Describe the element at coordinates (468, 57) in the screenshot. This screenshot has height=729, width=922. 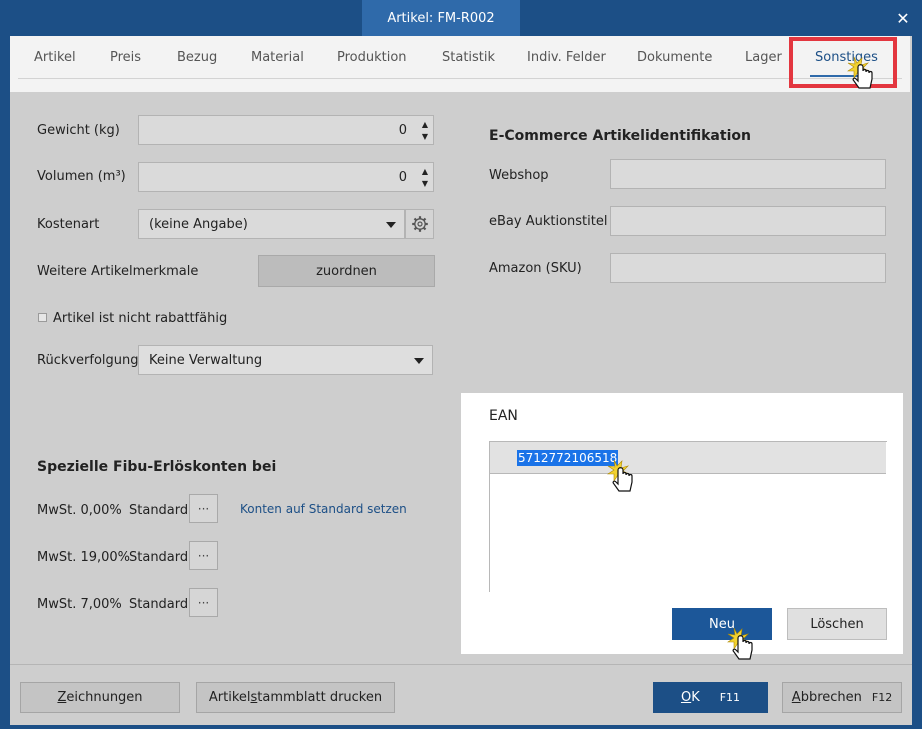
I see `tab-statistik: Statistik` at that location.